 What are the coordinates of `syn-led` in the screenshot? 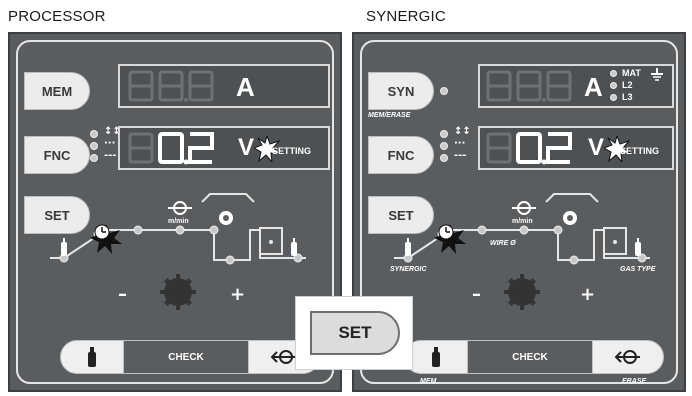 It's located at (444, 91).